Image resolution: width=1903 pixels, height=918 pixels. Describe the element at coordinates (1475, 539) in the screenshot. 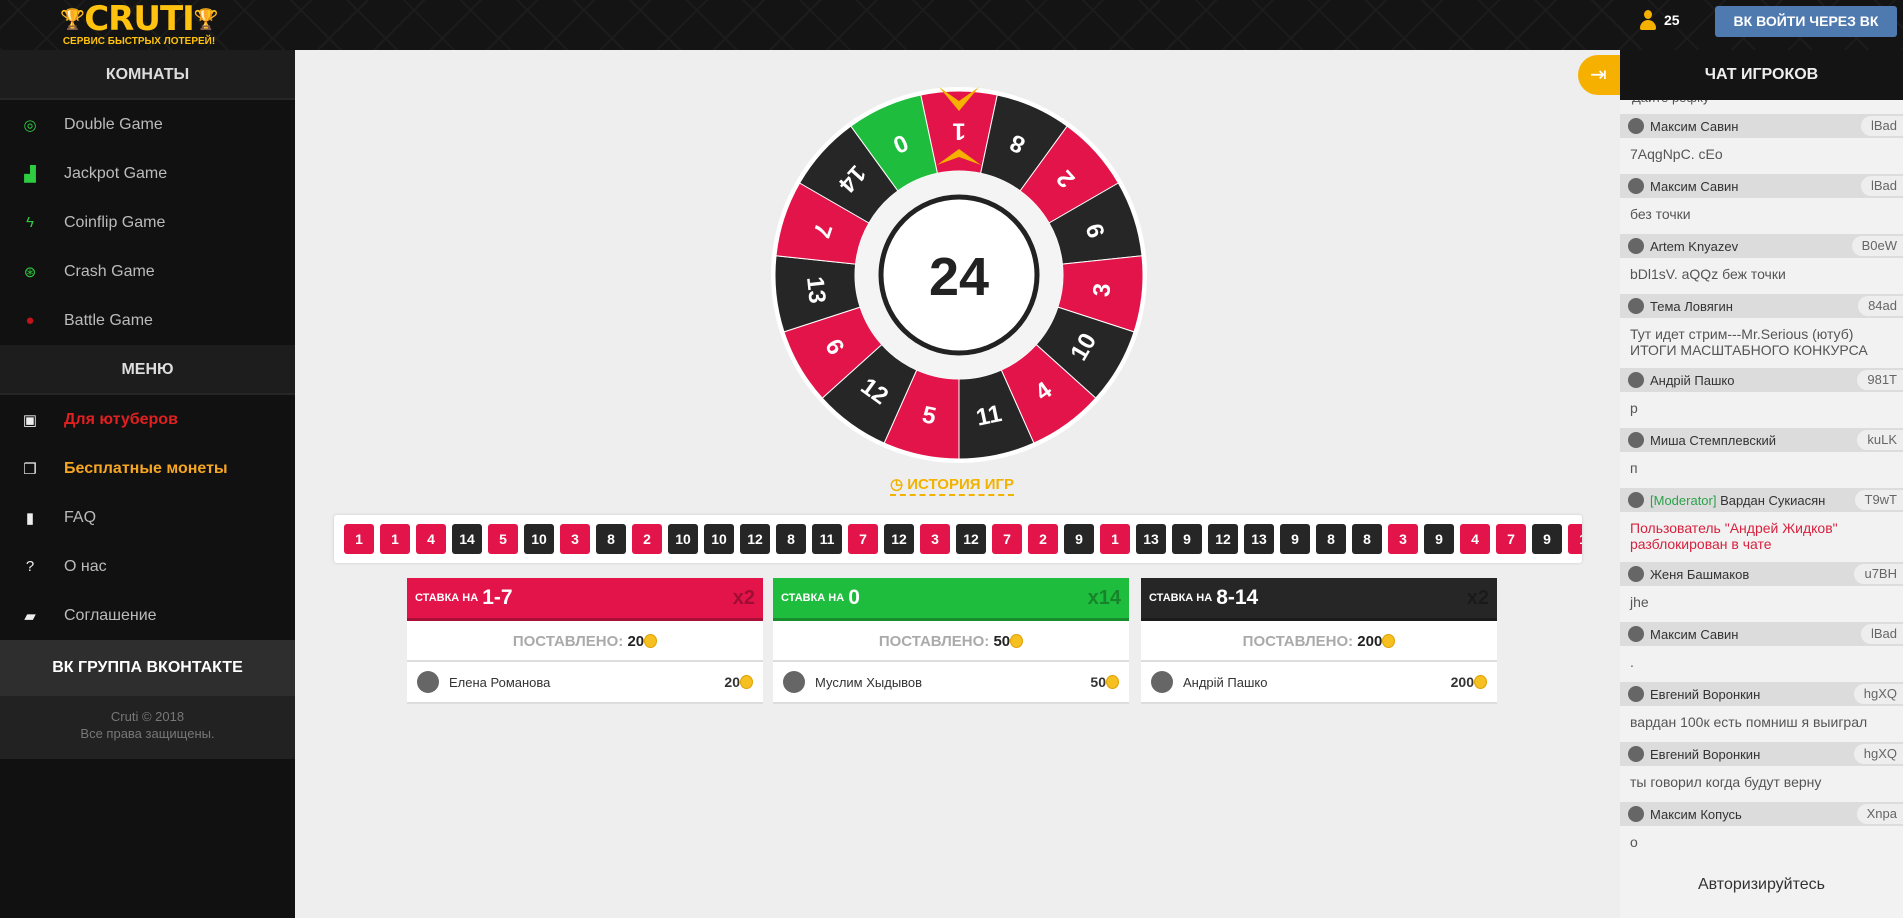

I see `history-cell: 4` at that location.